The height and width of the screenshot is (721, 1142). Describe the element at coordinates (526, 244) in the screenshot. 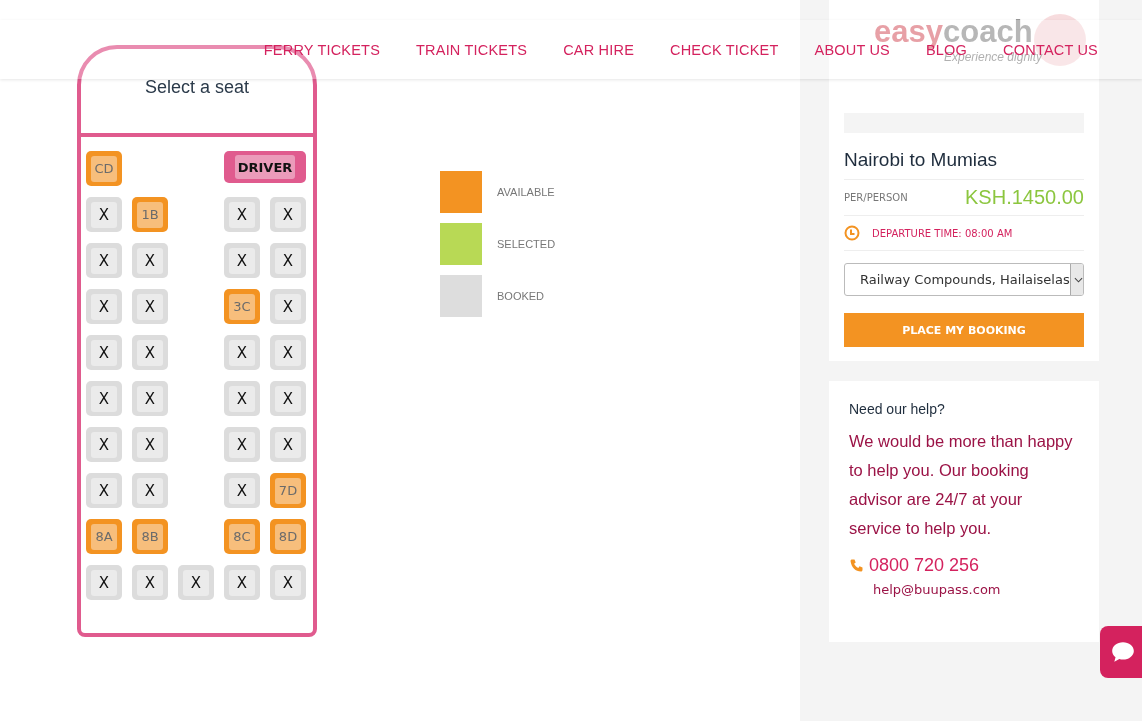

I see `legend-label: SELECTED` at that location.